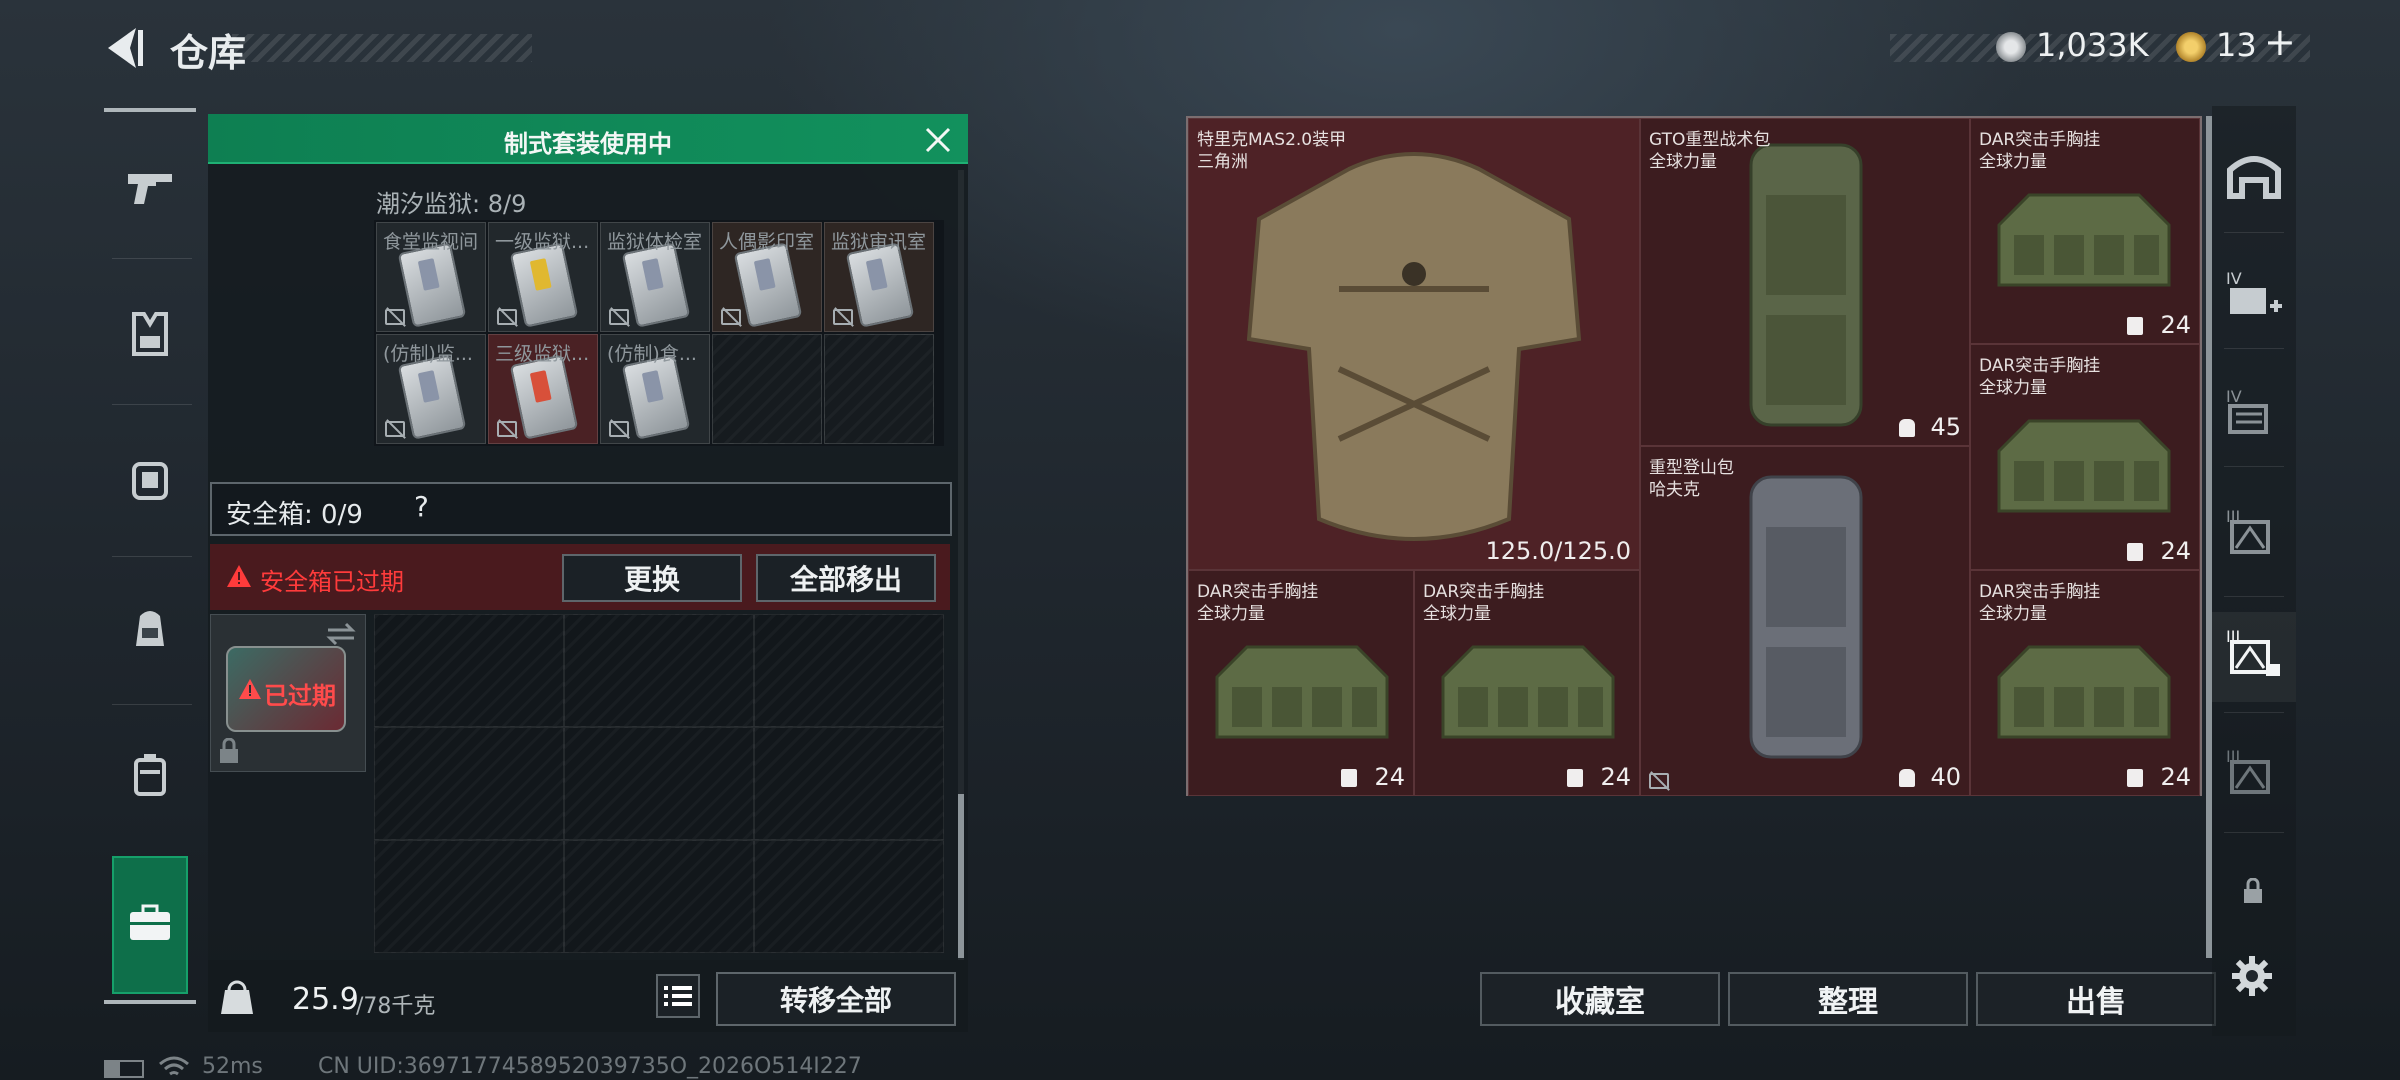 This screenshot has height=1080, width=2400. What do you see at coordinates (1806, 285) in the screenshot?
I see `tactical-backpack-image` at bounding box center [1806, 285].